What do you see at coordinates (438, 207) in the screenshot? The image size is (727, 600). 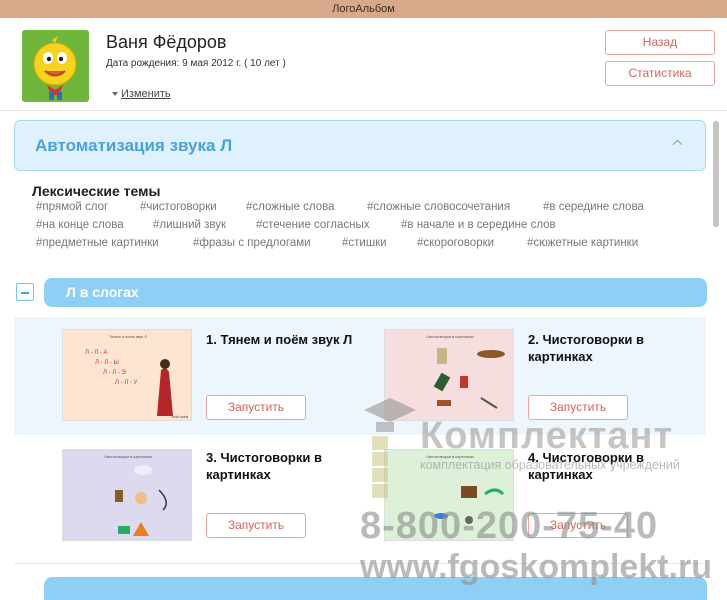 I see `tag: #сложные словосочетания` at bounding box center [438, 207].